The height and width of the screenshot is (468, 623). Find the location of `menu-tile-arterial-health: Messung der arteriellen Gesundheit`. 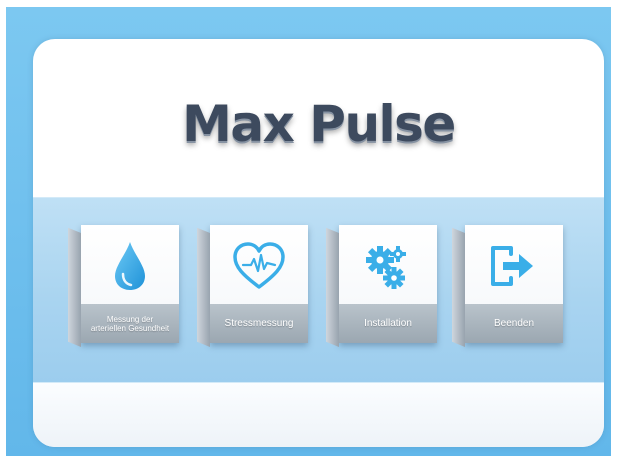

menu-tile-arterial-health: Messung der arteriellen Gesundheit is located at coordinates (130, 284).